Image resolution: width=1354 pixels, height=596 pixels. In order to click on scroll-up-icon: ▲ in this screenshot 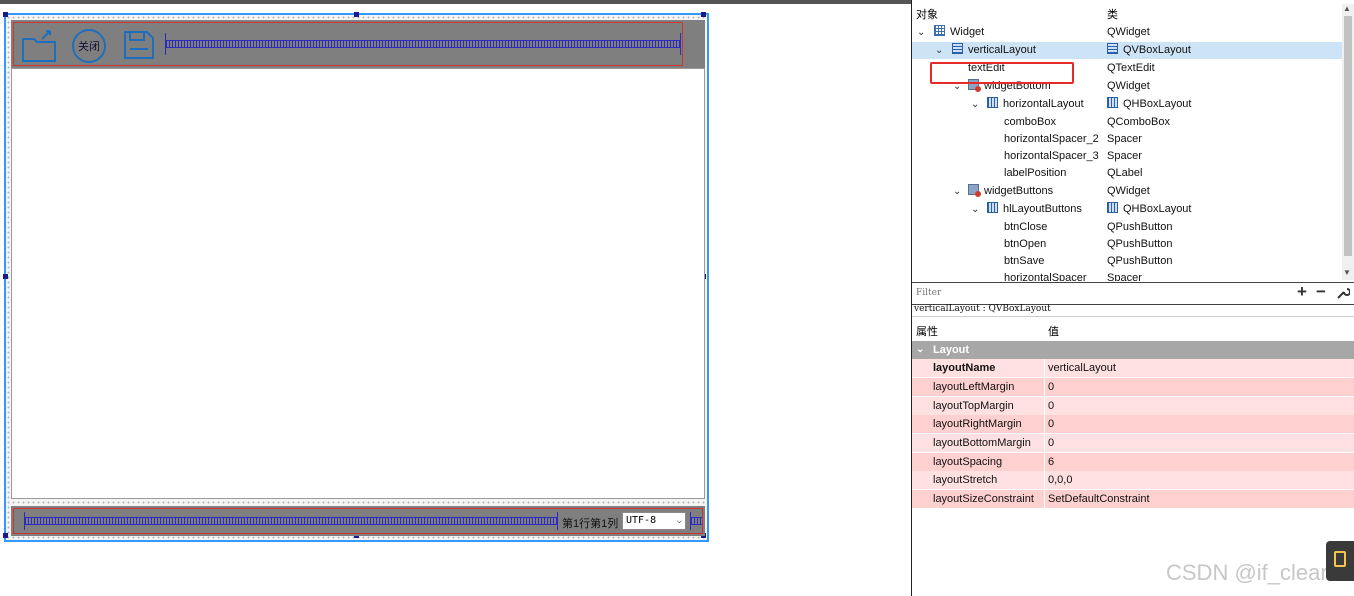, I will do `click(1347, 8)`.